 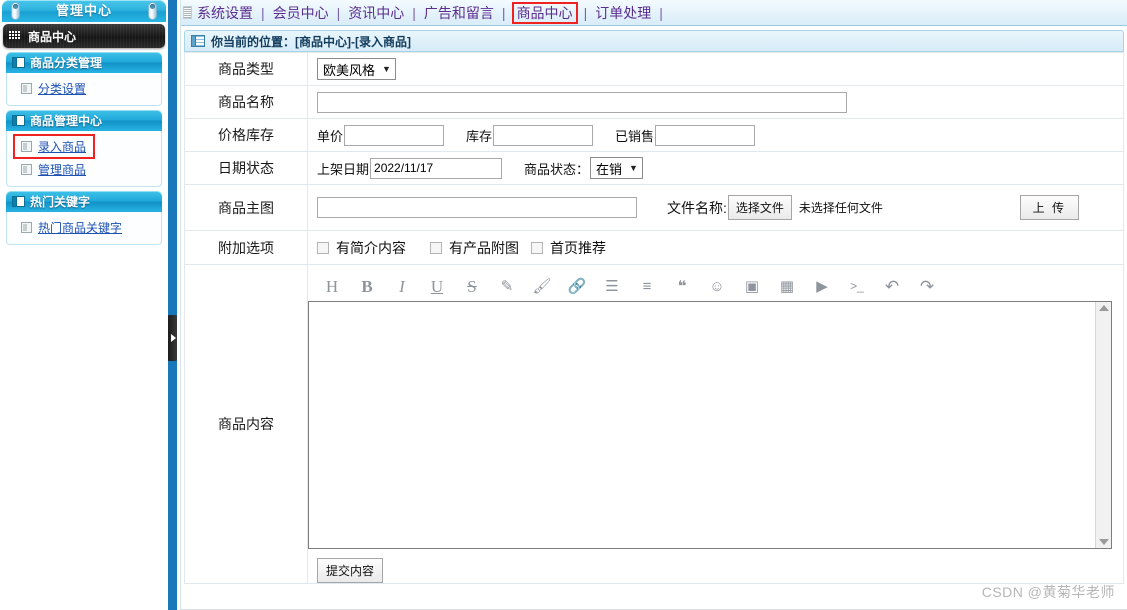 What do you see at coordinates (246, 247) in the screenshot?
I see `label-extra-options: 附加选项` at bounding box center [246, 247].